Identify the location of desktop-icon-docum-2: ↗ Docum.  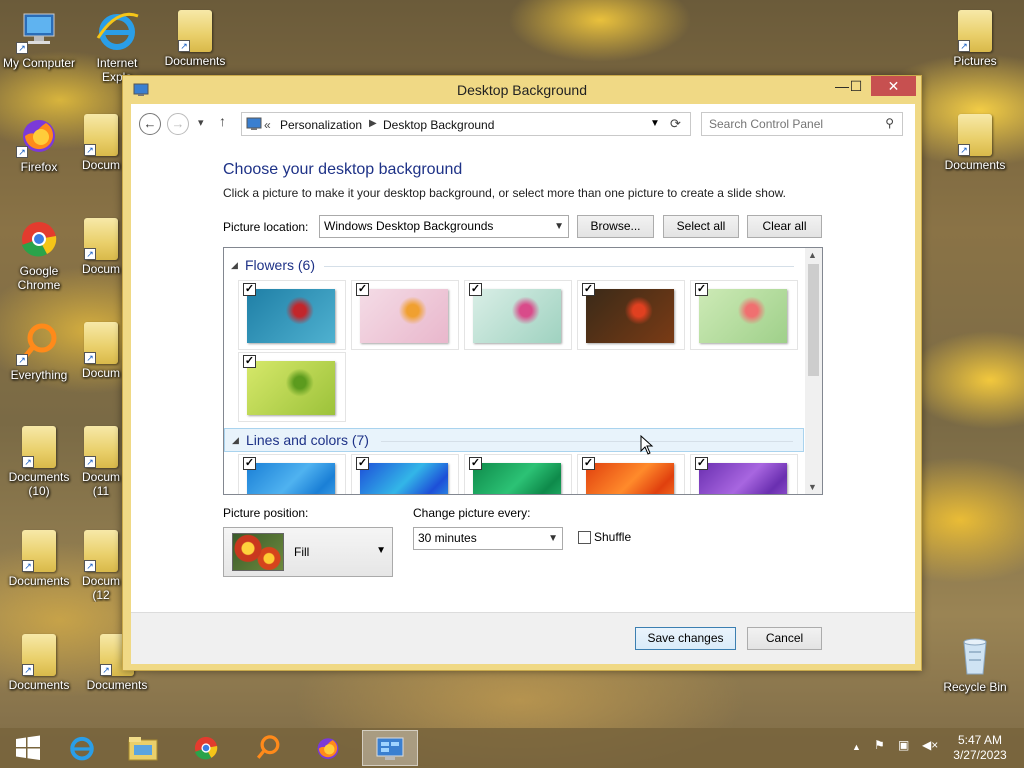
(101, 246).